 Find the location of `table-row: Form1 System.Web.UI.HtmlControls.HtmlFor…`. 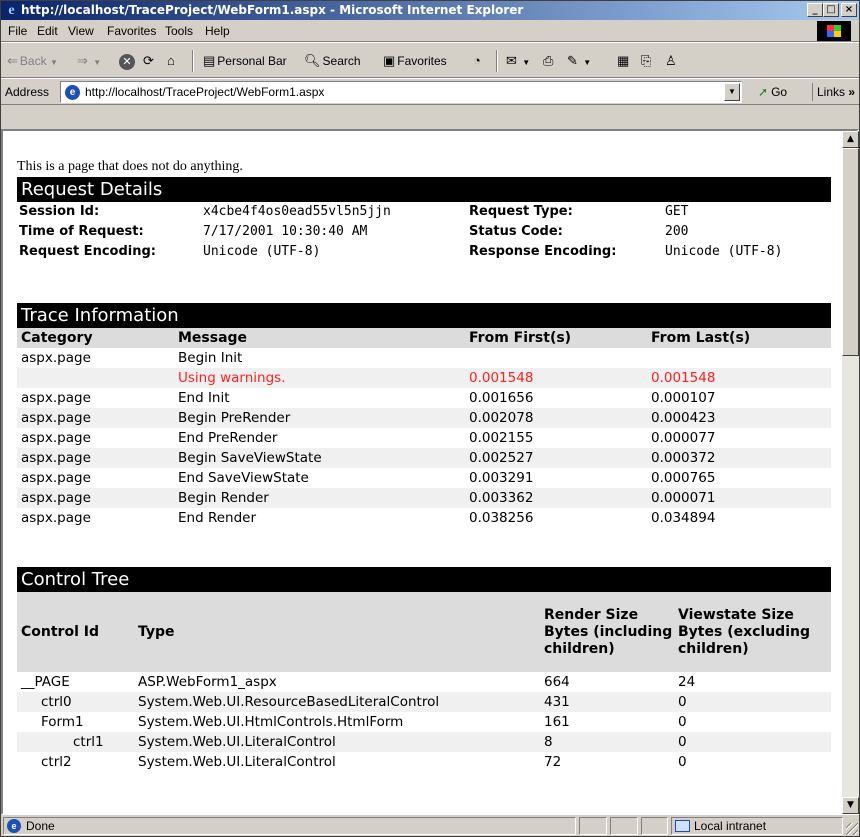

table-row: Form1 System.Web.UI.HtmlControls.HtmlFor… is located at coordinates (424, 722).